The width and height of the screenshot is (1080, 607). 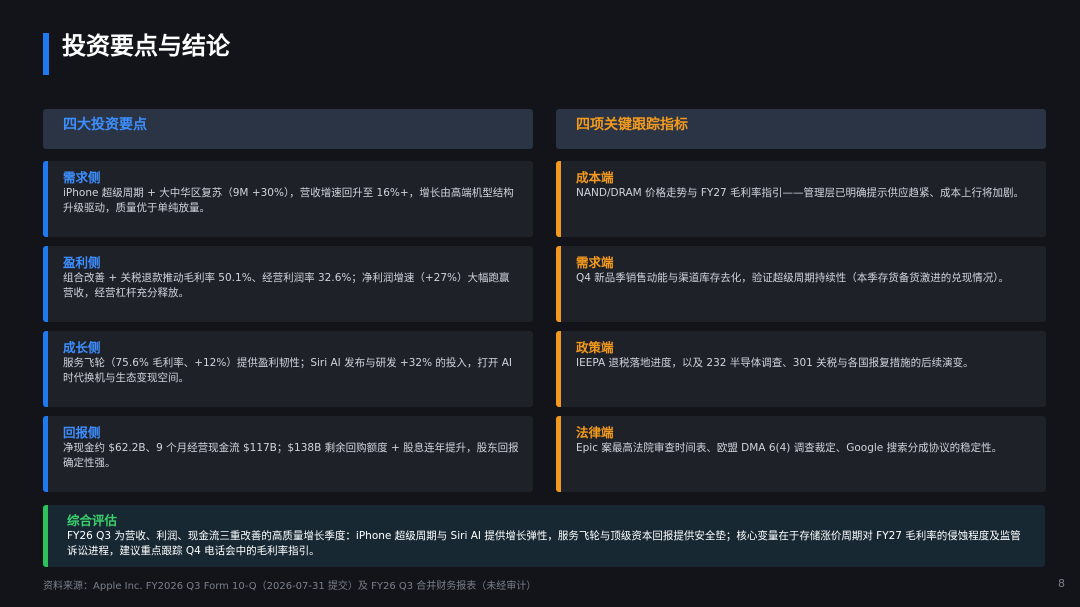 What do you see at coordinates (595, 432) in the screenshot?
I see `card-title: 法律端` at bounding box center [595, 432].